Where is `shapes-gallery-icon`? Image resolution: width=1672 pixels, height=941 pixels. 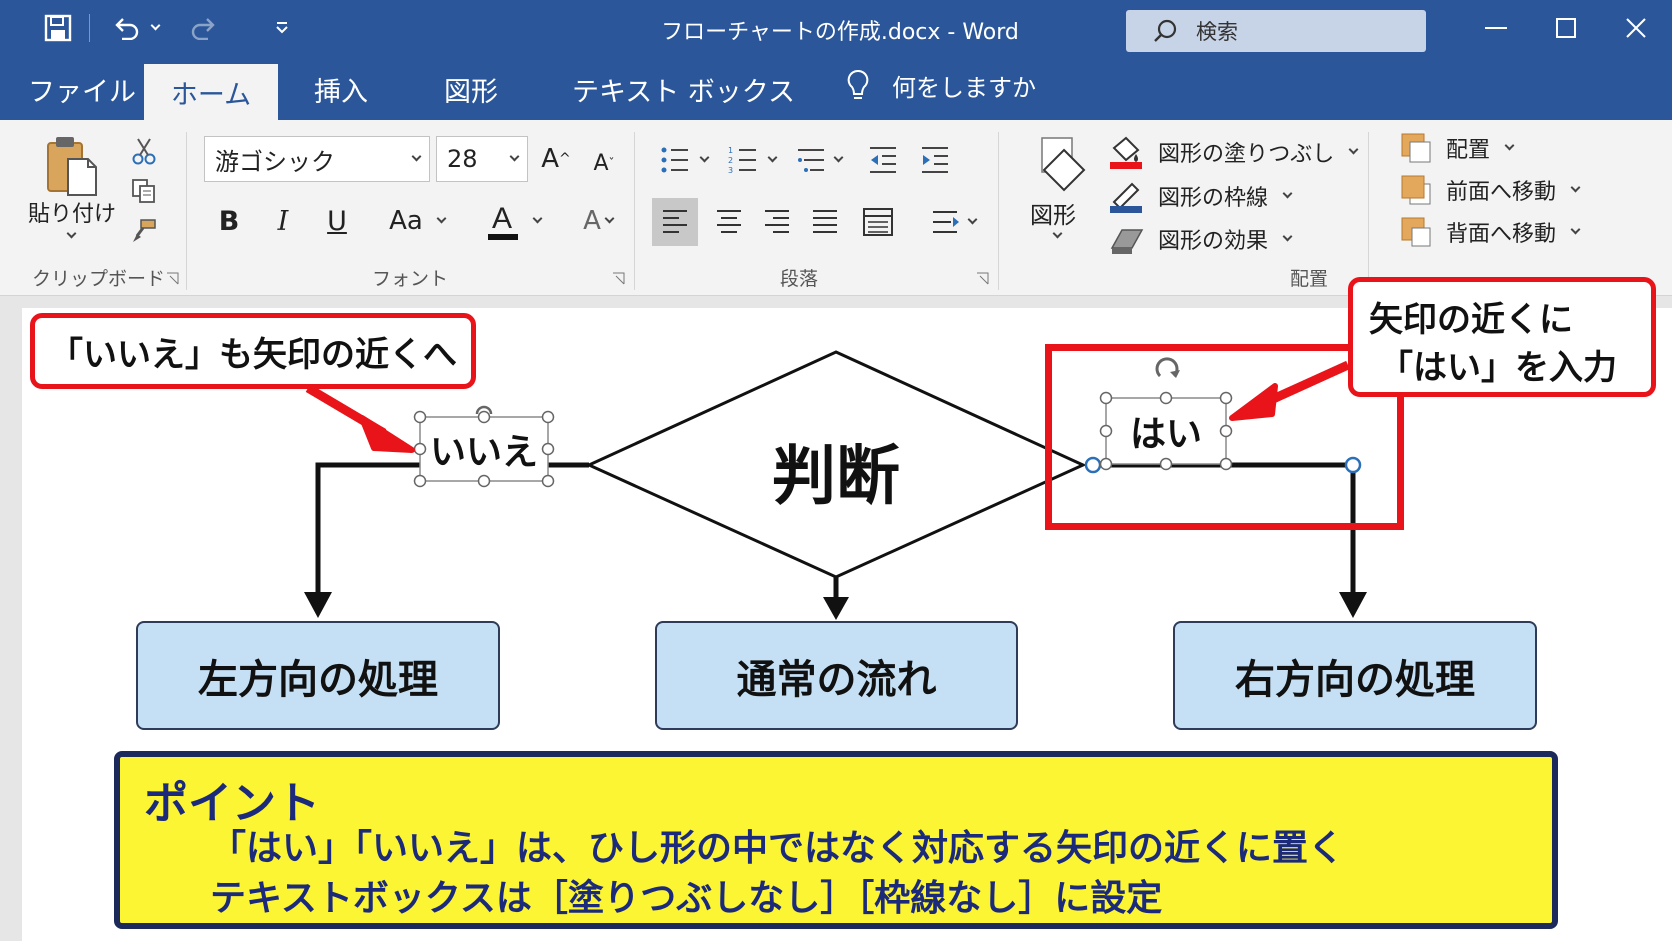 shapes-gallery-icon is located at coordinates (1063, 164).